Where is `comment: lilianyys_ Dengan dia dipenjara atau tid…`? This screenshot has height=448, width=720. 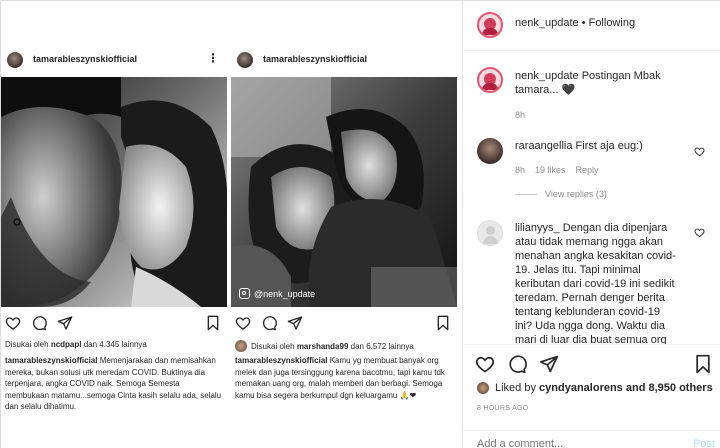 comment: lilianyys_ Dengan dia dipenjara atau tid… is located at coordinates (605, 282).